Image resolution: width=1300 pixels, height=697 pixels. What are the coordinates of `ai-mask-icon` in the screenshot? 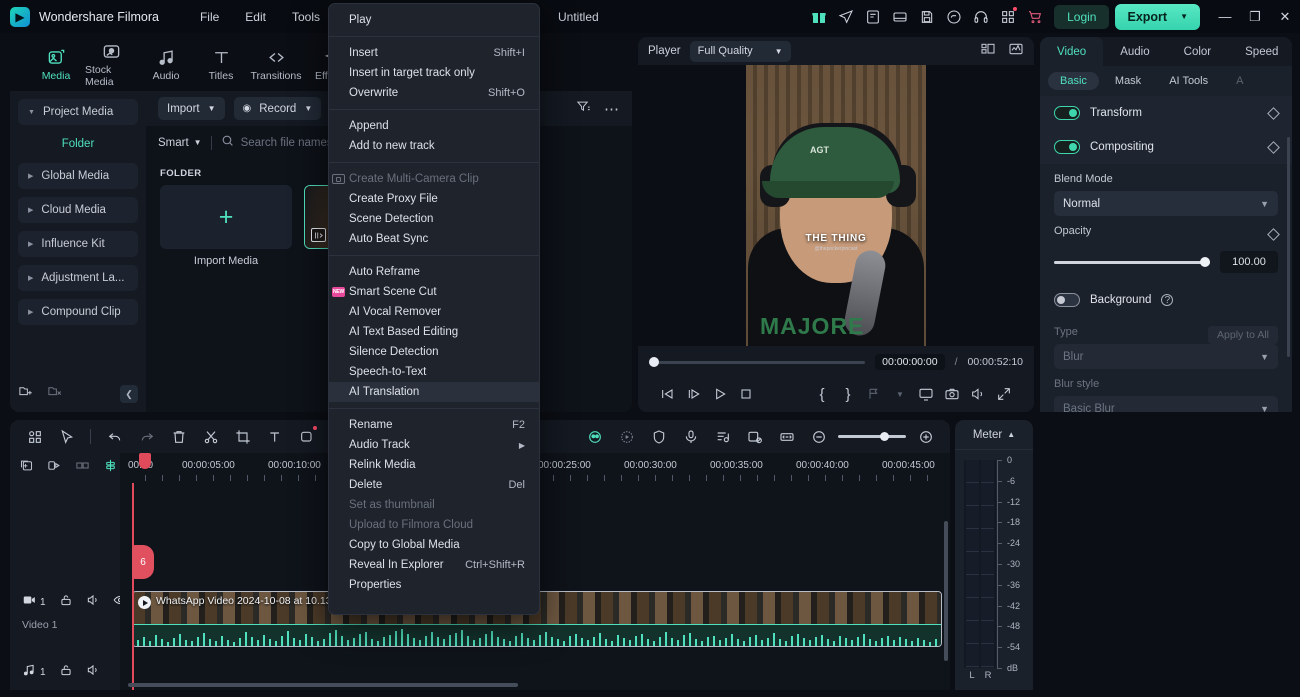 It's located at (594, 436).